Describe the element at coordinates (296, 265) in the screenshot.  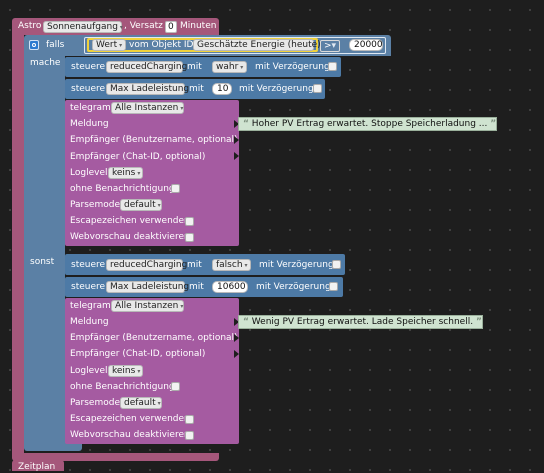
I see `else-control1-delay-label: mit Verzögerung` at that location.